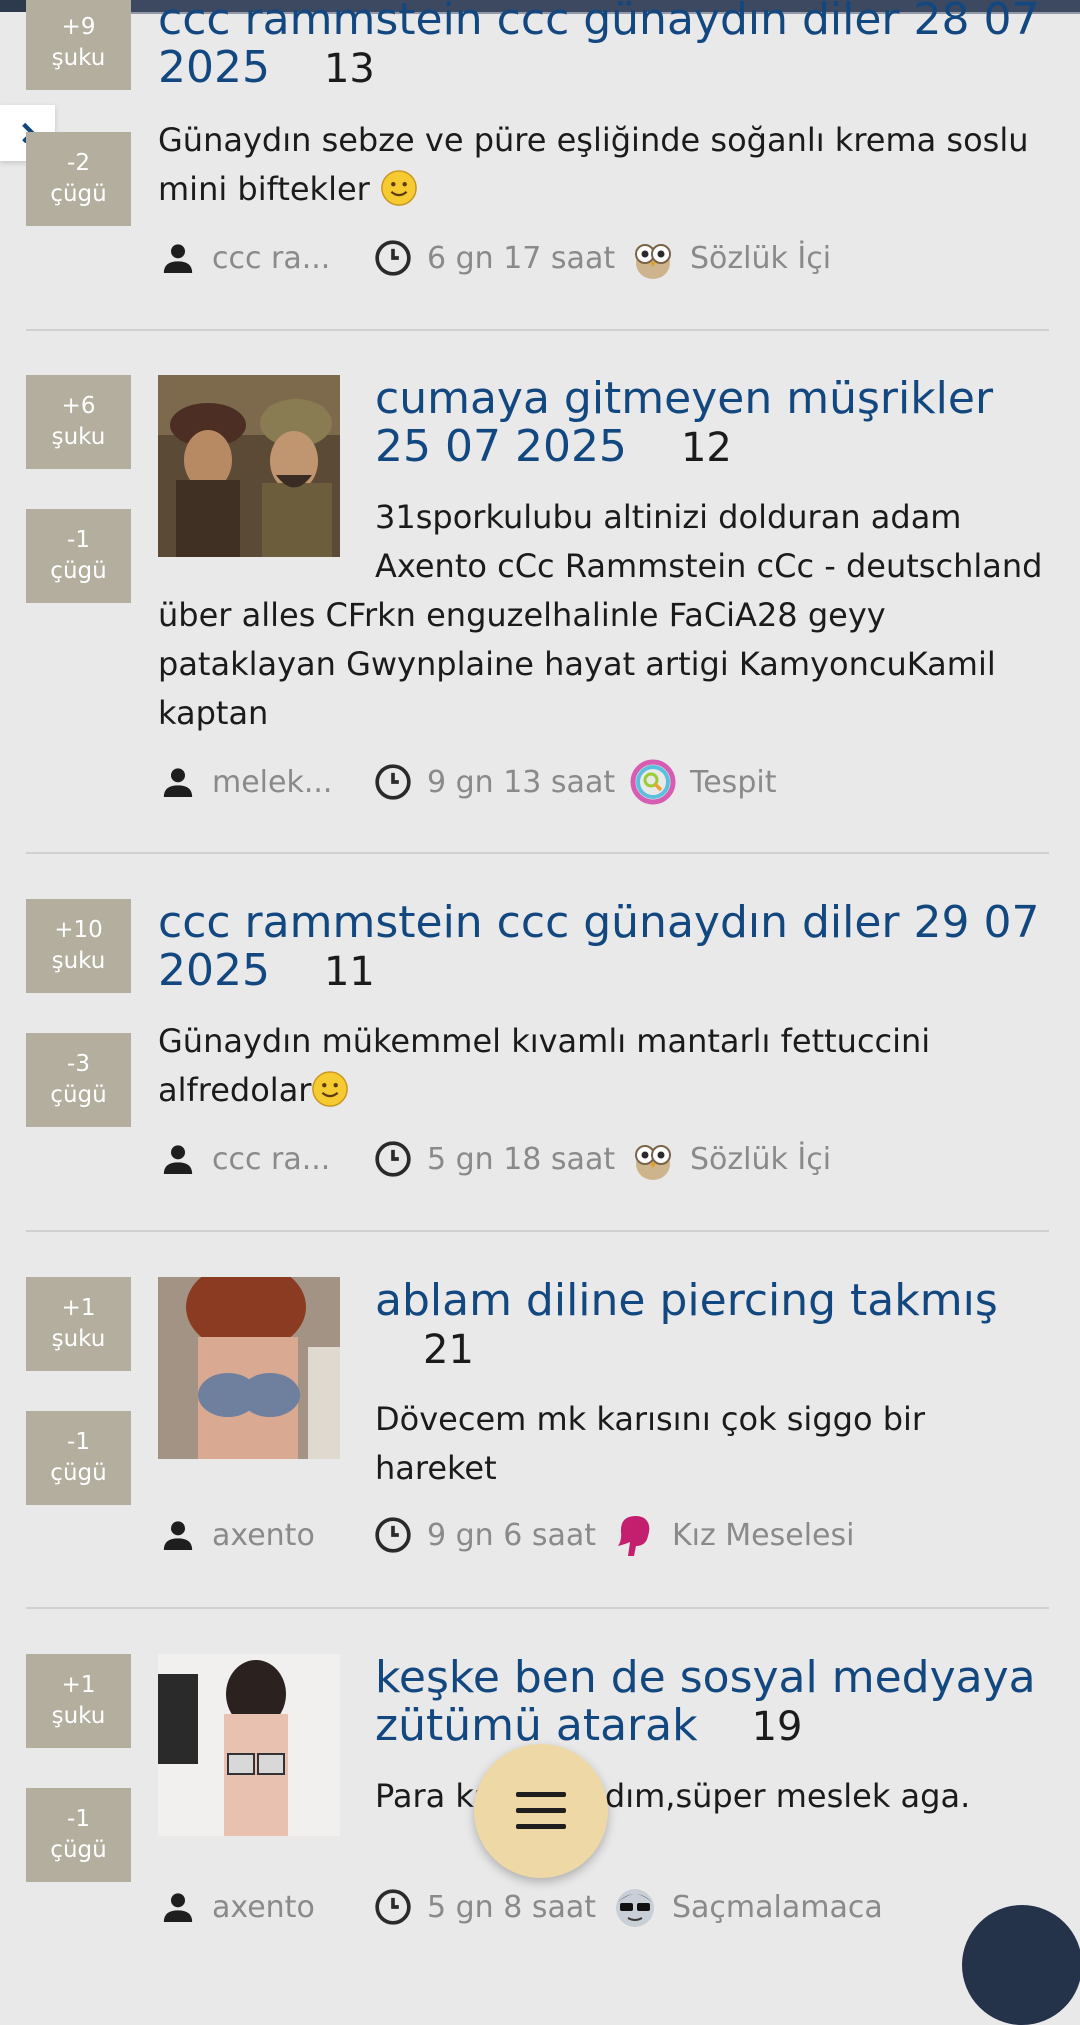 This screenshot has width=1080, height=2025. What do you see at coordinates (668, 517) in the screenshot?
I see `post-excerpt-line: 31sporkulubu altinizi dolduran adam` at bounding box center [668, 517].